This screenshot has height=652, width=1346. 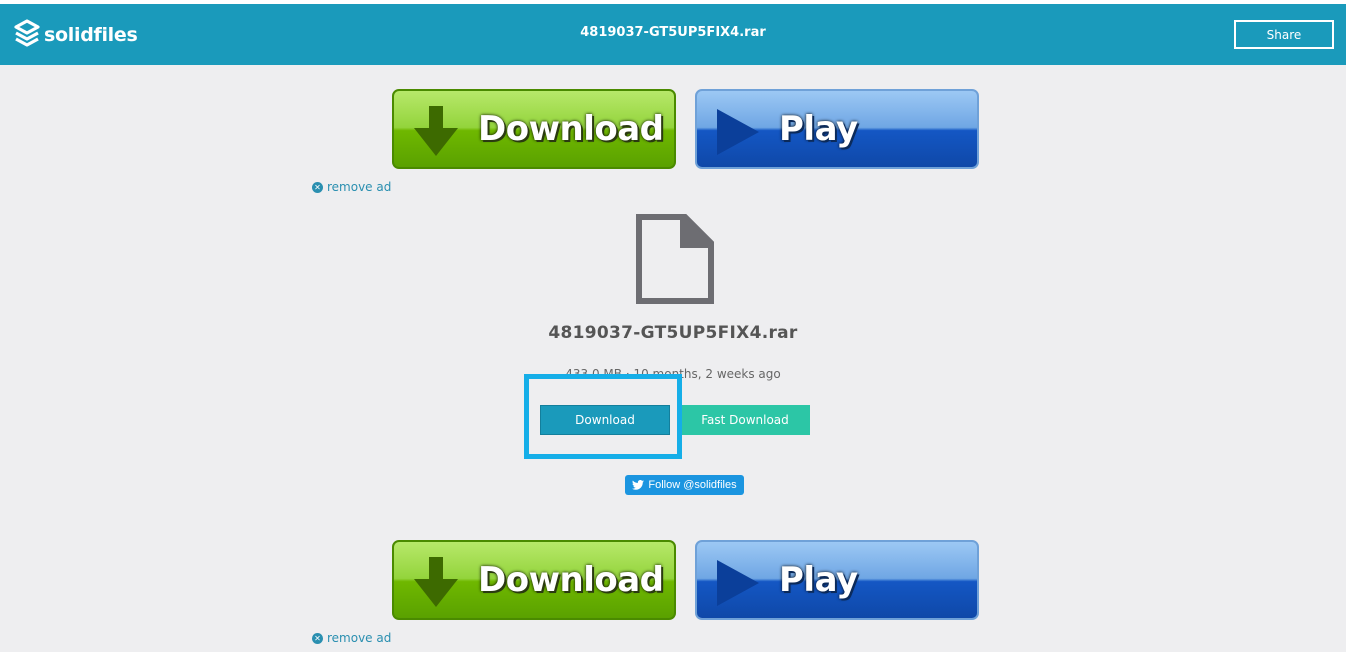 I want to click on file-meta: 433.0 MB · 10 months, 2 weeks ago, so click(x=673, y=374).